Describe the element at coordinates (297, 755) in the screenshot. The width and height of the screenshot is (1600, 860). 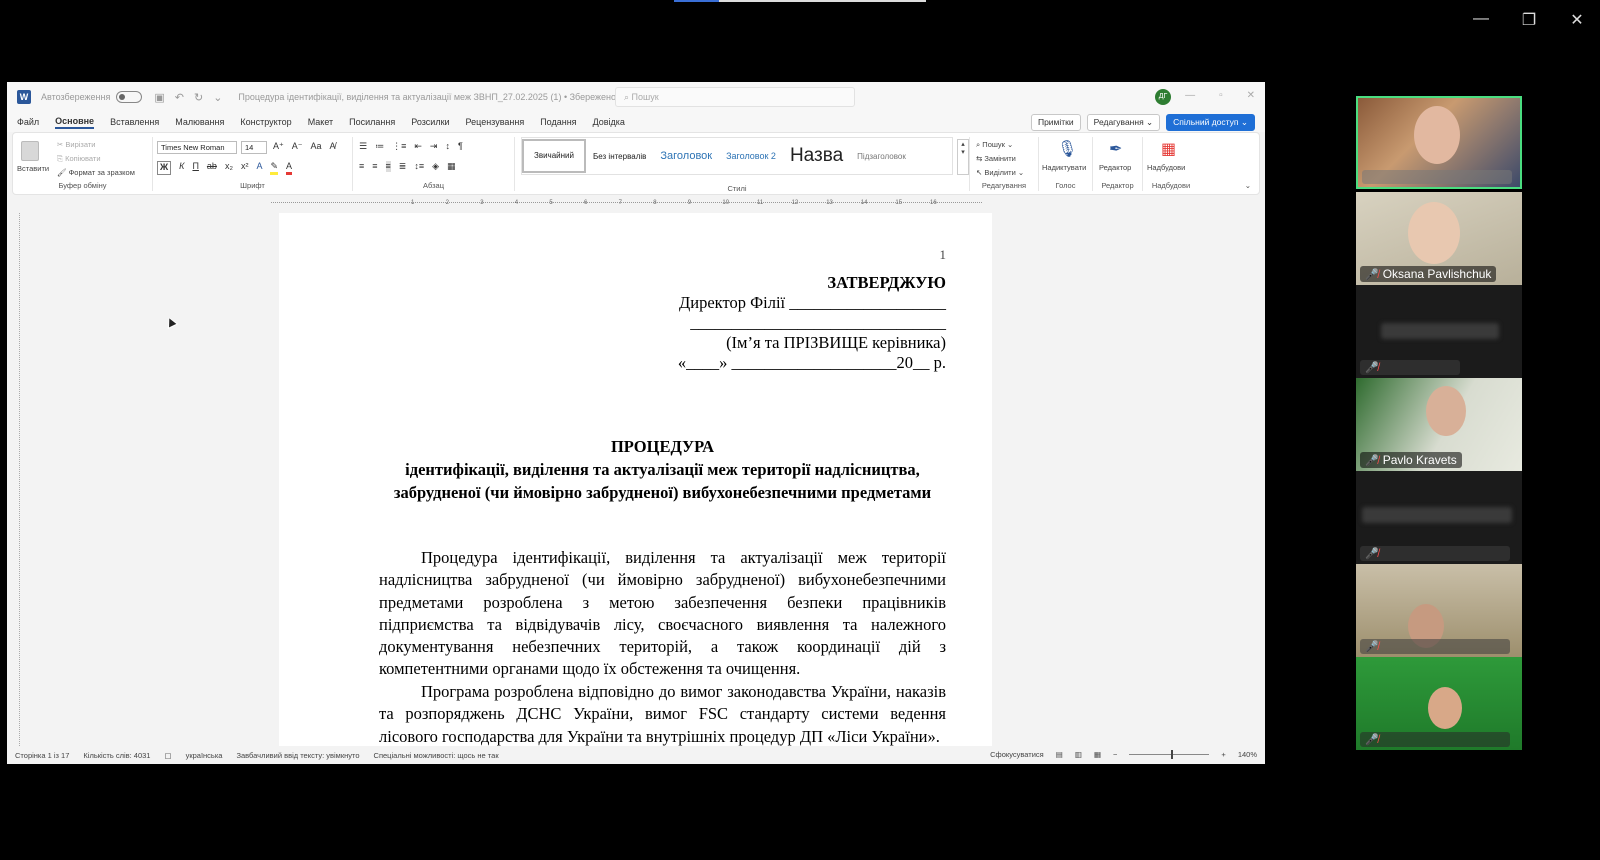
I see `predictive-text-status: Завбачливий ввід тексту: увімкнуто` at that location.